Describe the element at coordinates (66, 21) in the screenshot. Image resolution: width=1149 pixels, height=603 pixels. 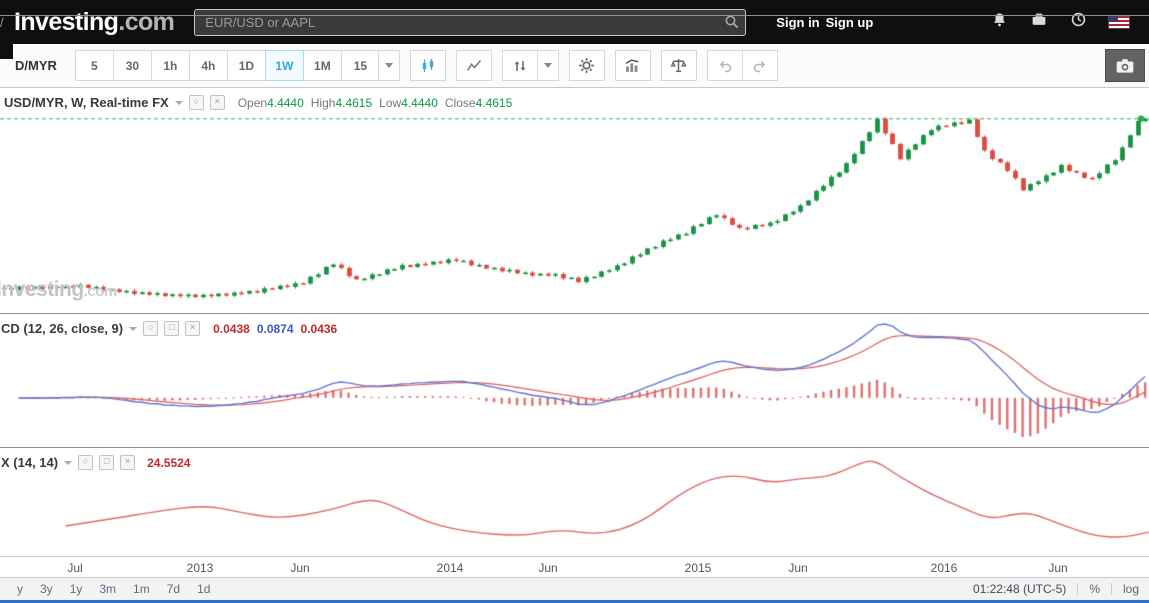
I see `logo-text-main: Investing` at that location.